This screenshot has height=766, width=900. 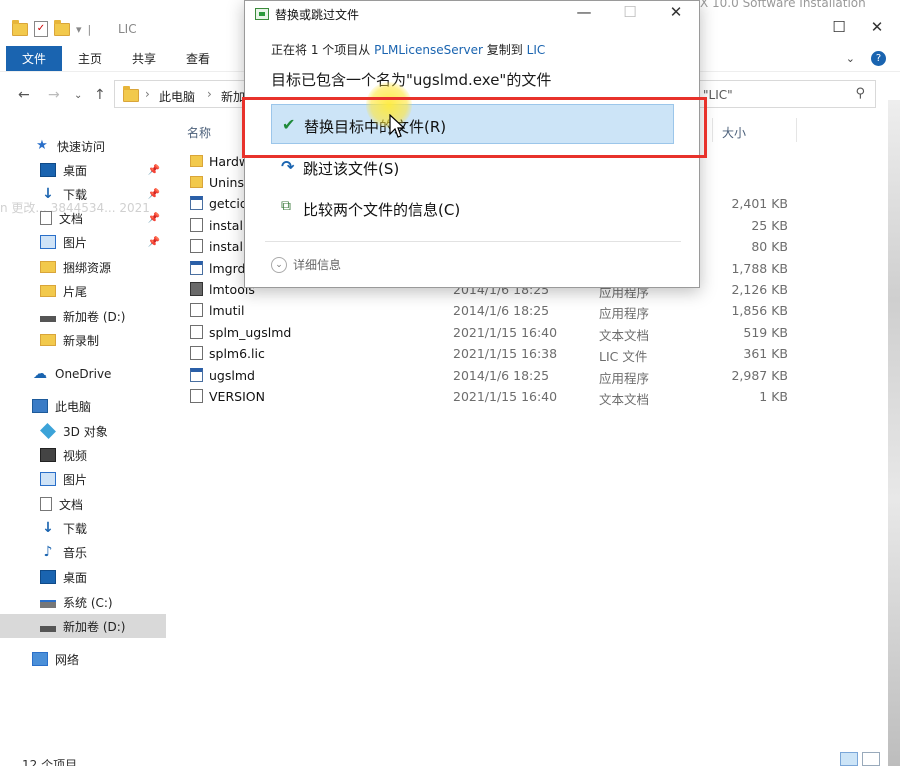 I want to click on file-row: lmutil 2014/1/6 18:25 应用程序 1,856 KB, so click(x=493, y=310).